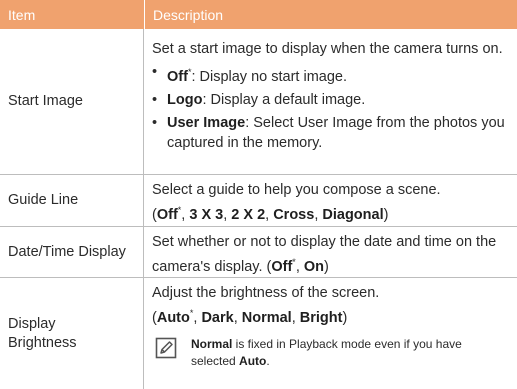  Describe the element at coordinates (270, 214) in the screenshot. I see `option-list: (Off*, 3 X 3, 2 X 2, Cross, Diagonal)` at that location.